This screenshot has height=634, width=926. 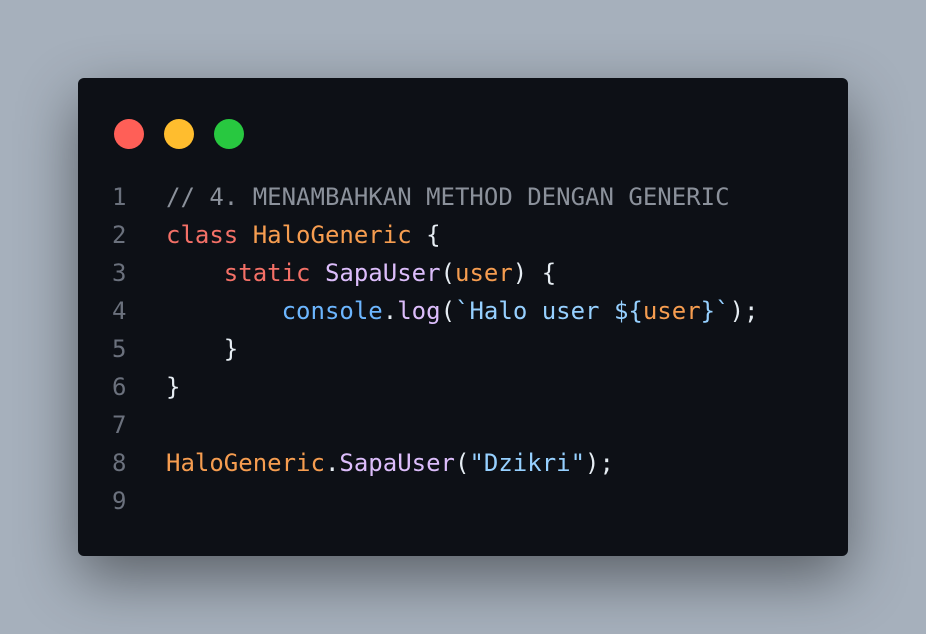 I want to click on code-token-interp: user, so click(x=671, y=311).